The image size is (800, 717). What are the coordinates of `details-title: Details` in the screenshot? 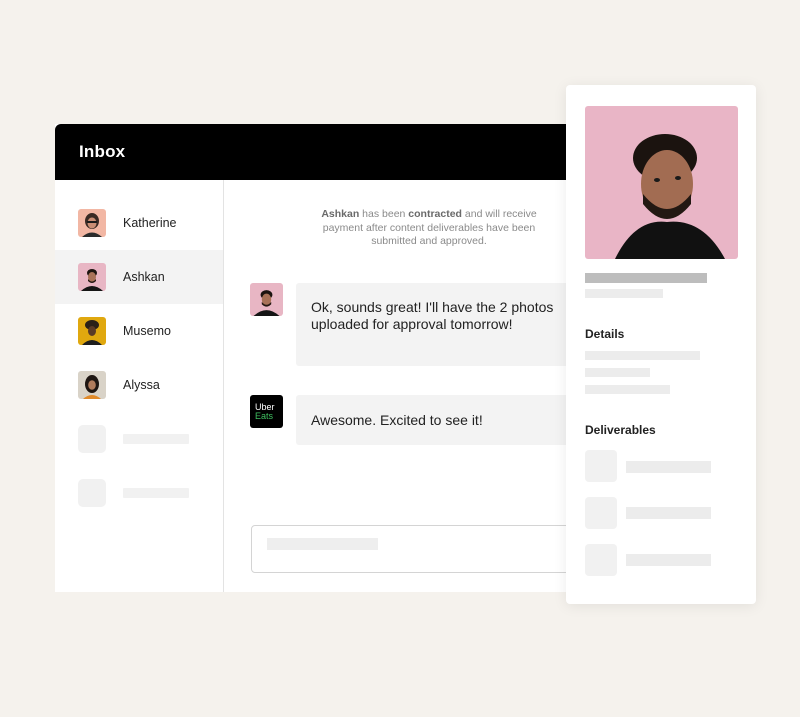 It's located at (605, 334).